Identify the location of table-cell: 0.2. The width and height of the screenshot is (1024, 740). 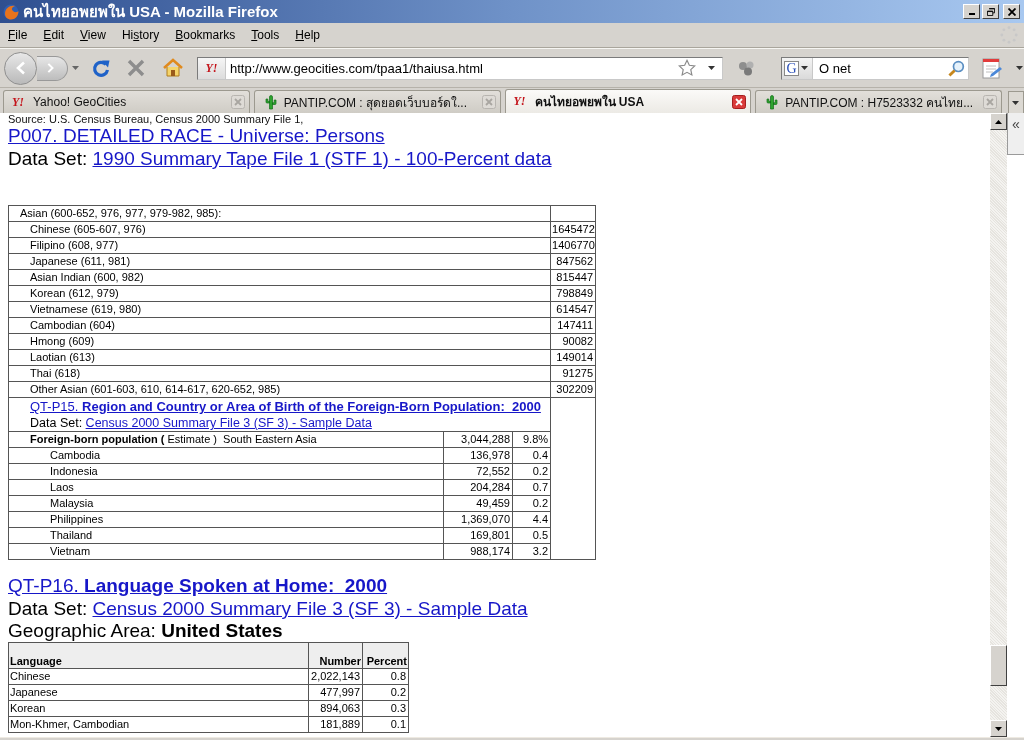
(385, 692).